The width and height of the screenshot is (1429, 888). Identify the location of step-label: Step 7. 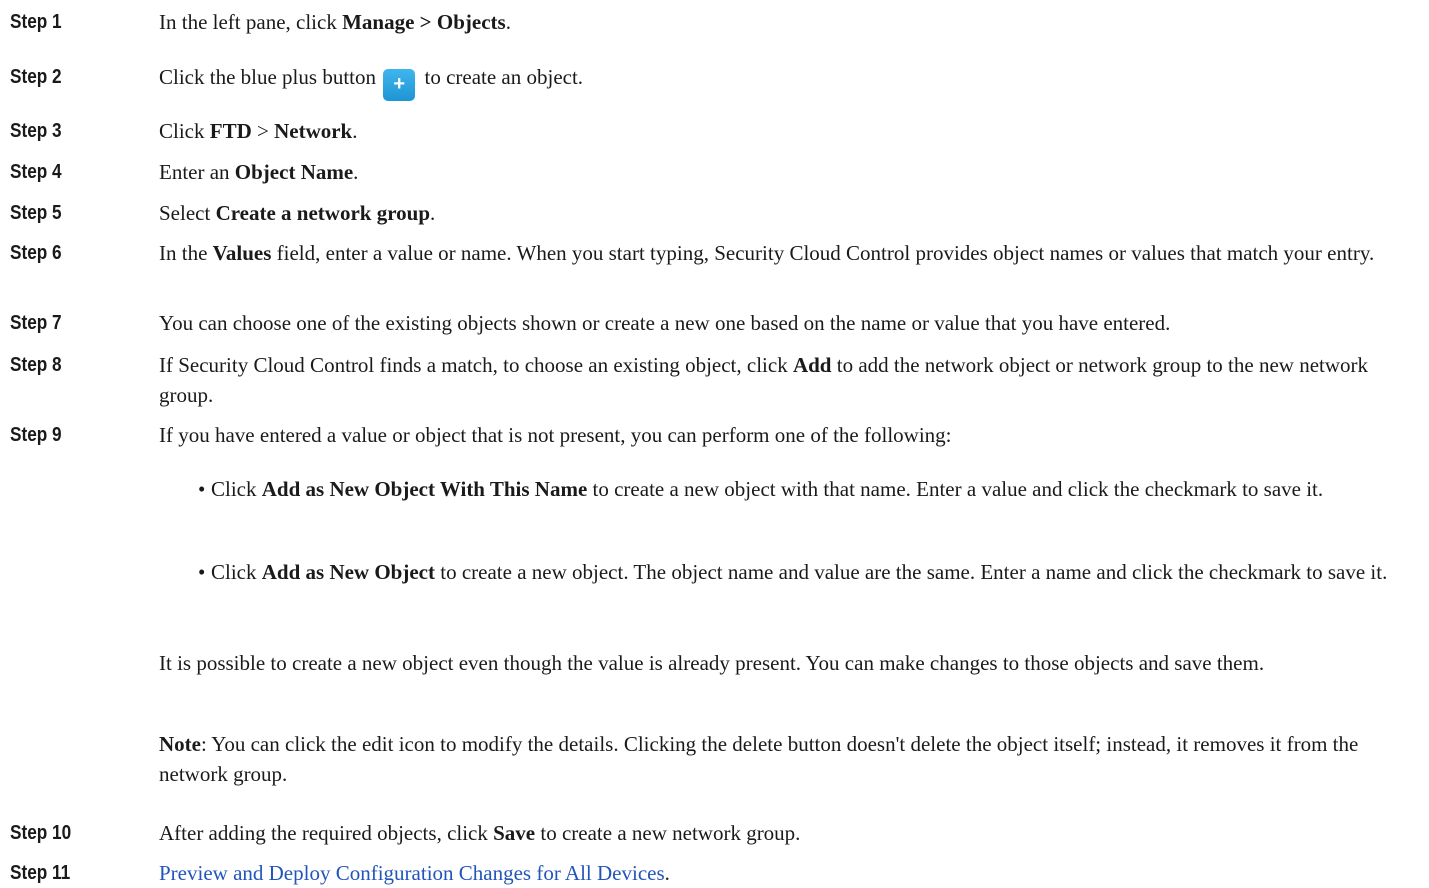
(36, 323).